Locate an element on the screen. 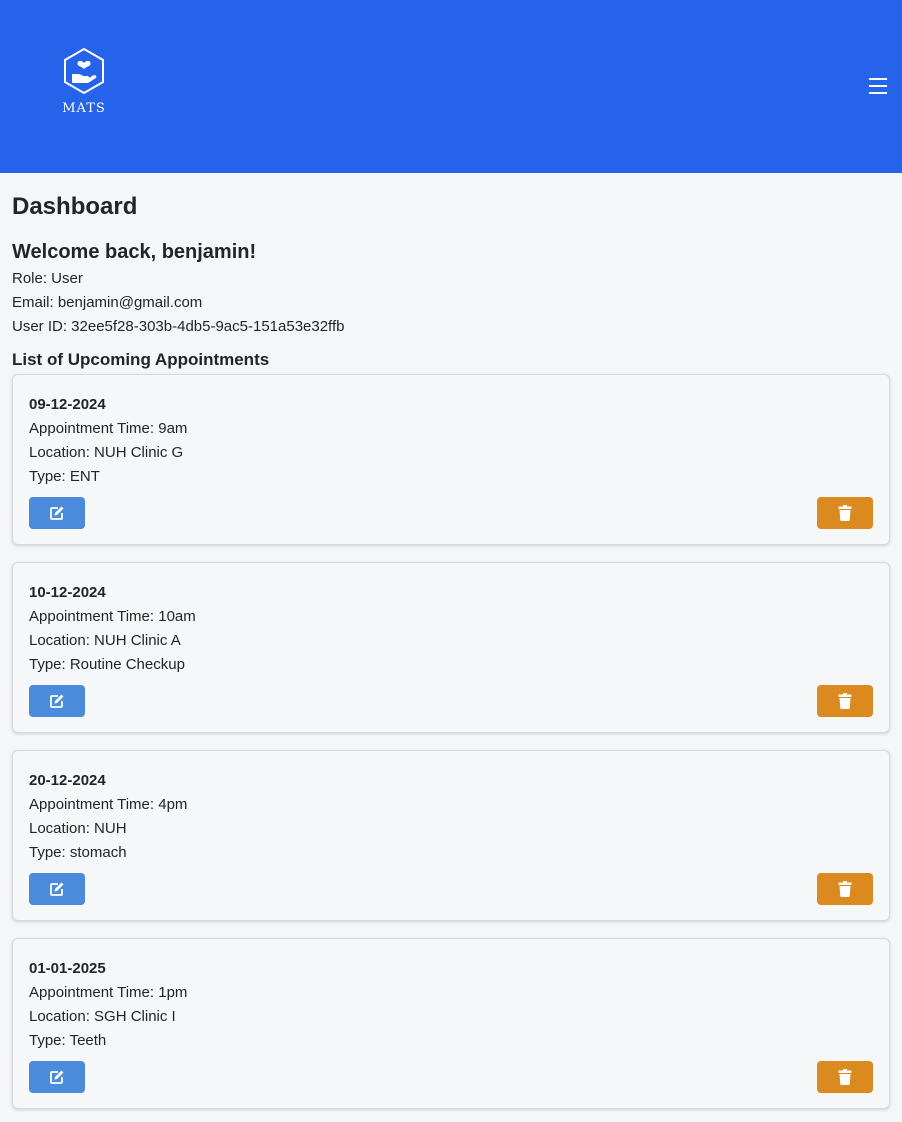 The height and width of the screenshot is (1122, 902). hamburger-menu-icon is located at coordinates (878, 86).